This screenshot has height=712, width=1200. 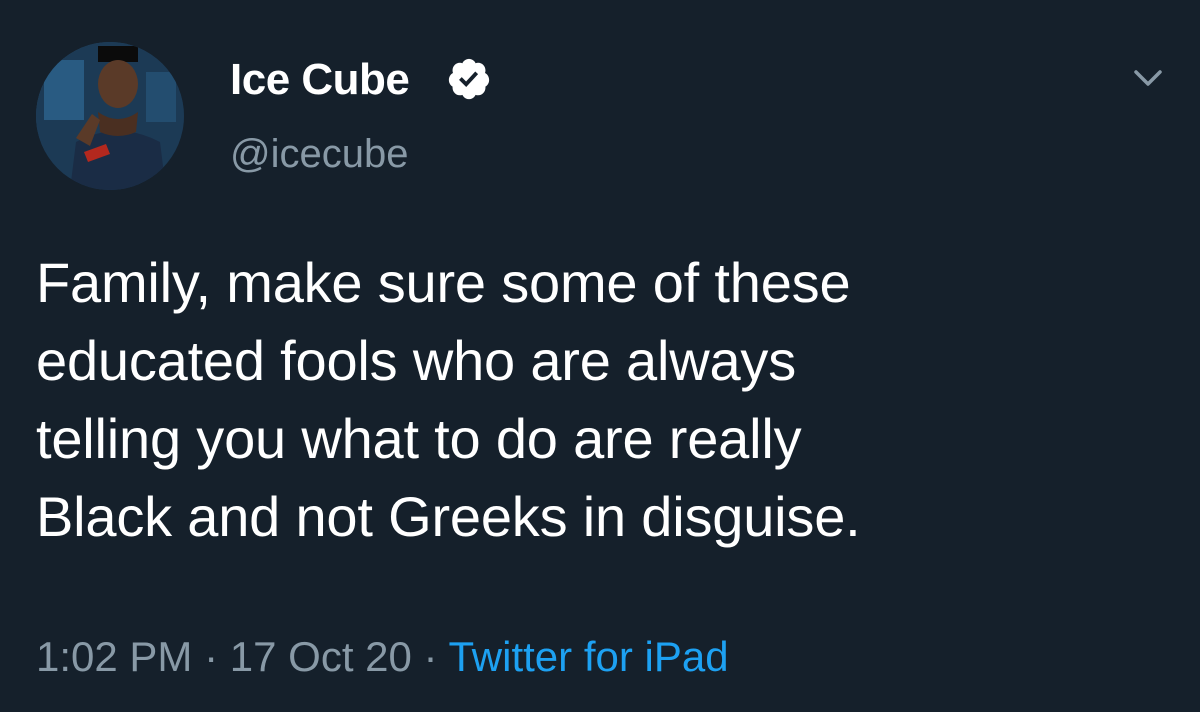 I want to click on chevron-down-icon, so click(x=1148, y=78).